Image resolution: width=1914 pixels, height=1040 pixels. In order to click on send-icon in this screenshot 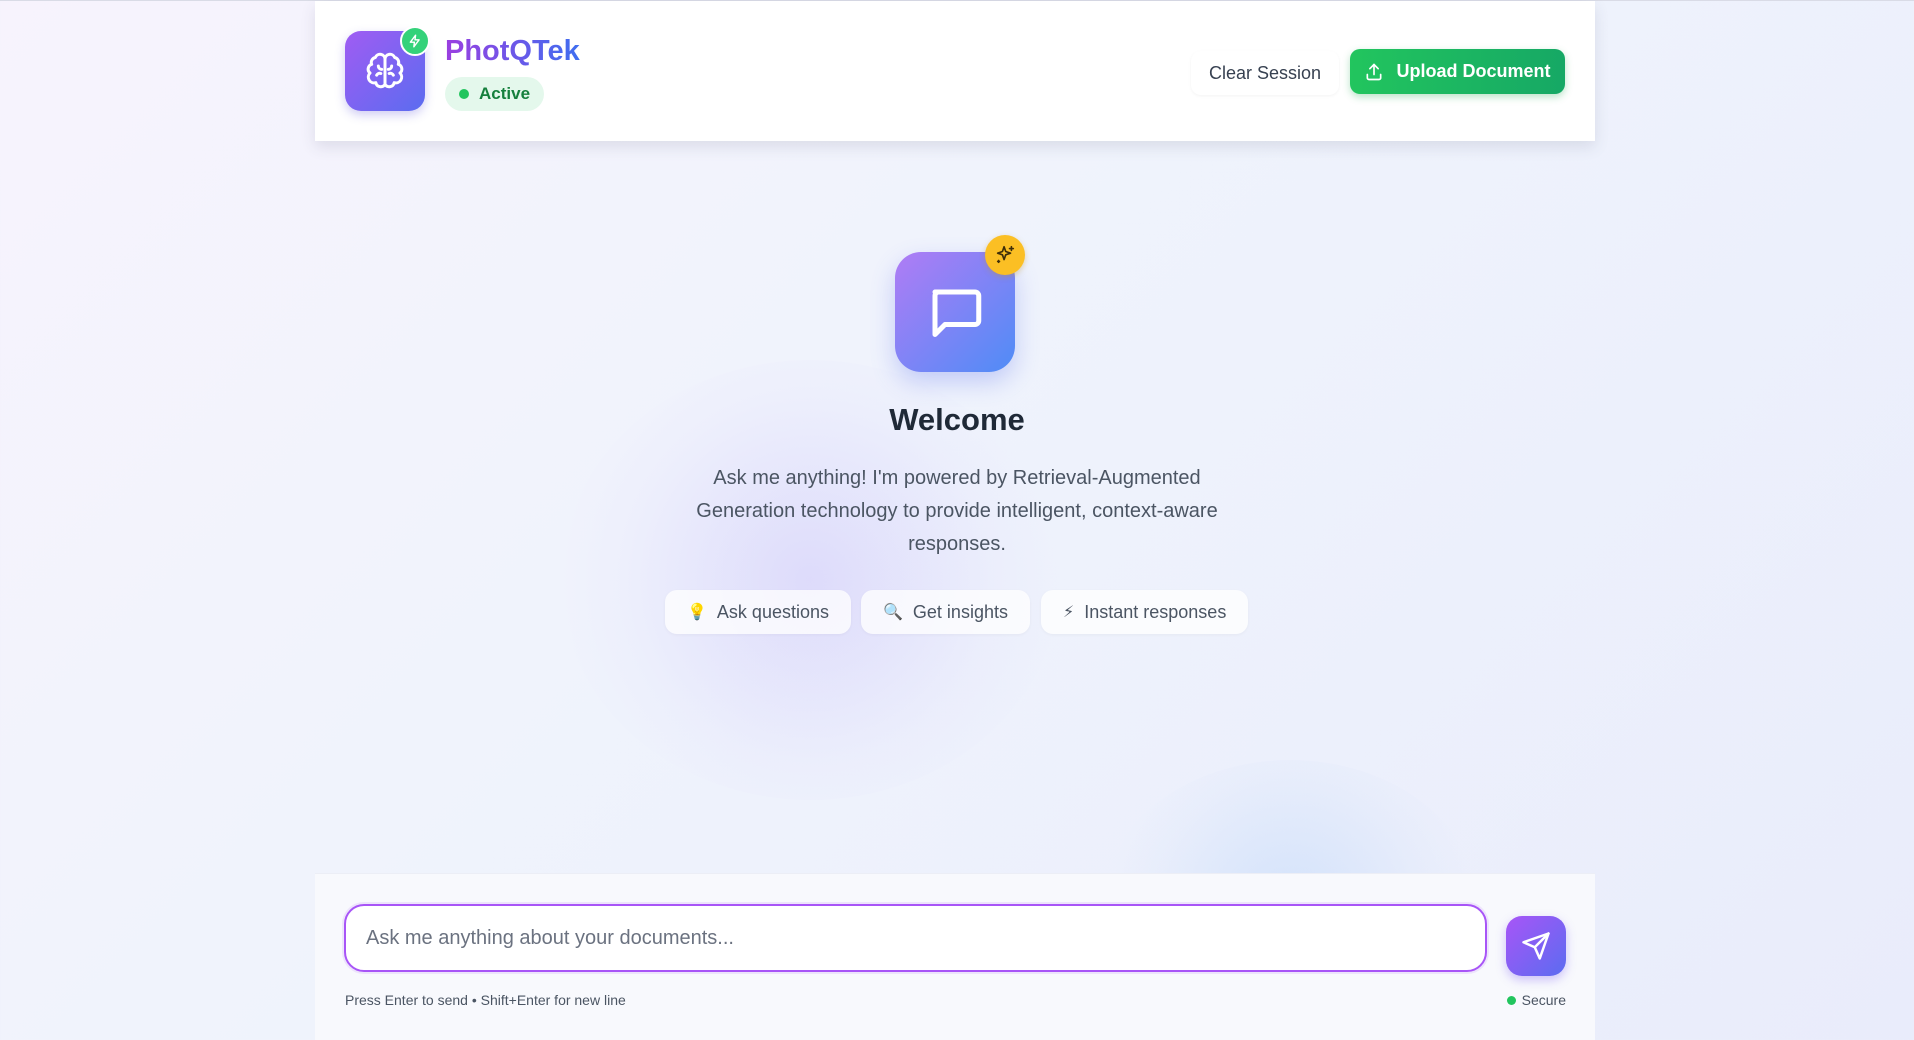, I will do `click(1536, 946)`.